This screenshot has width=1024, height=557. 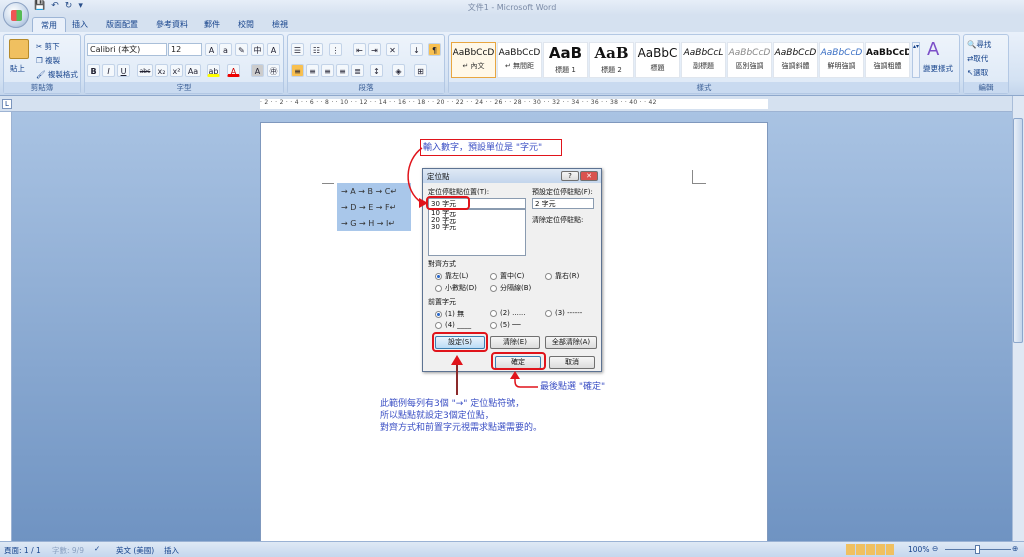 What do you see at coordinates (213, 70) in the screenshot?
I see `highlight-icon: ab` at bounding box center [213, 70].